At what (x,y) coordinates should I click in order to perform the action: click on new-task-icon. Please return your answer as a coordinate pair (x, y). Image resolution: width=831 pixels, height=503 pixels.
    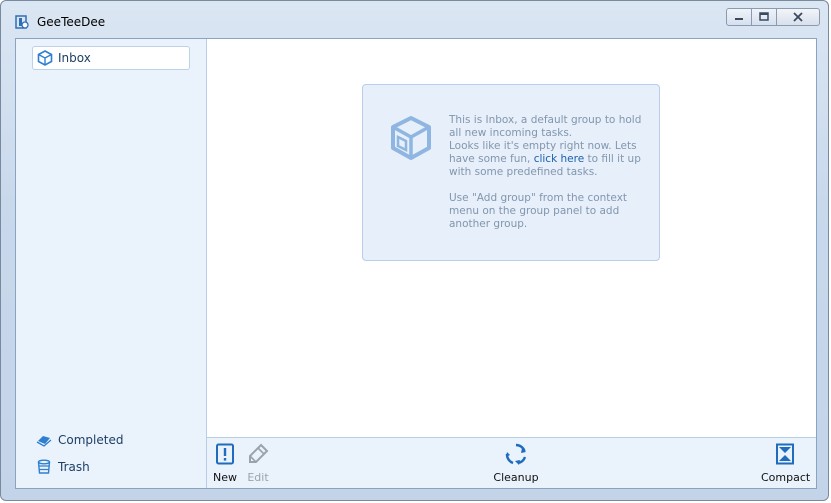
    Looking at the image, I should click on (225, 454).